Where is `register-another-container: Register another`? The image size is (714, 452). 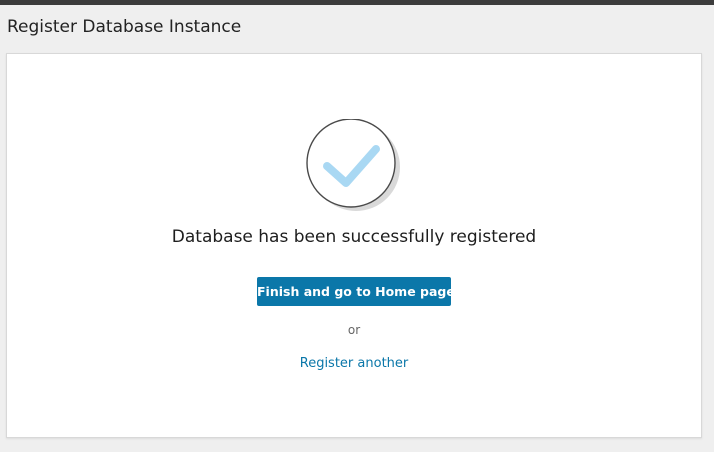 register-another-container: Register another is located at coordinates (354, 364).